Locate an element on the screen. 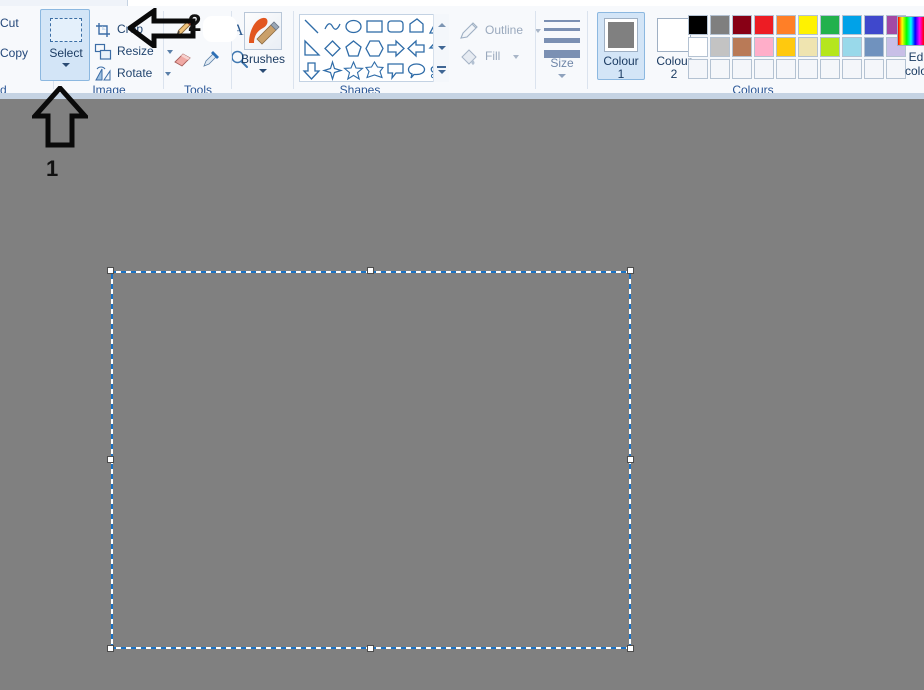  fill-bucket-icon is located at coordinates (469, 57).